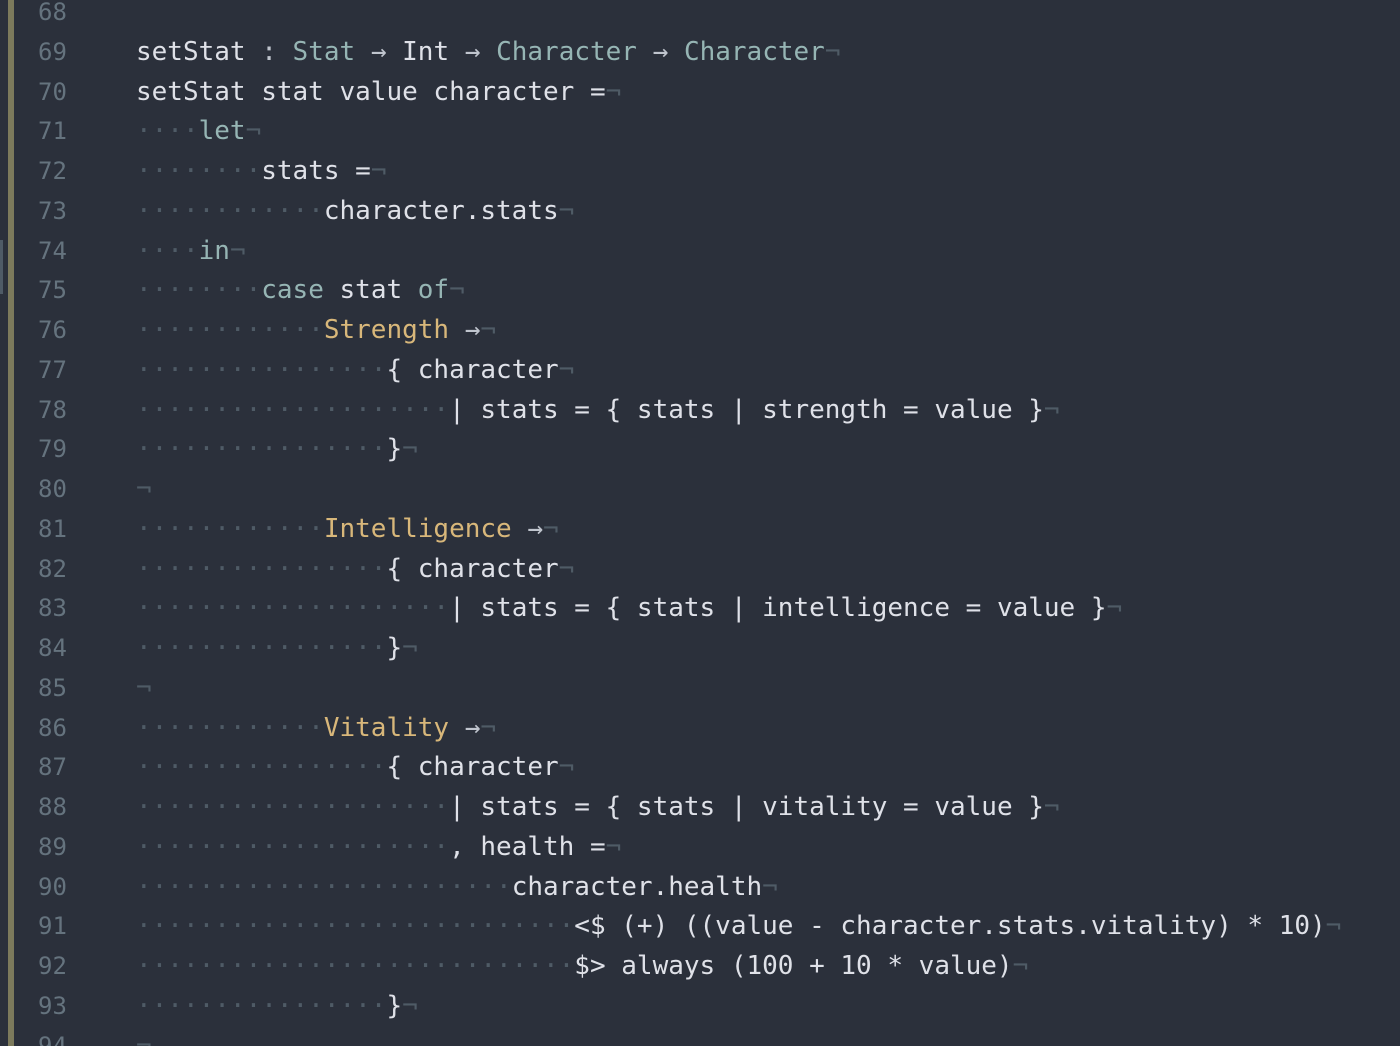  Describe the element at coordinates (52, 1038) in the screenshot. I see `line-number: 94` at that location.